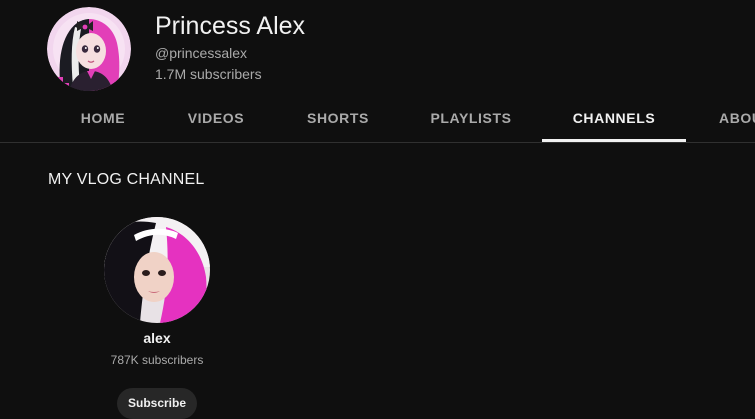 The image size is (755, 419). Describe the element at coordinates (377, 142) in the screenshot. I see `tabs-divider` at that location.